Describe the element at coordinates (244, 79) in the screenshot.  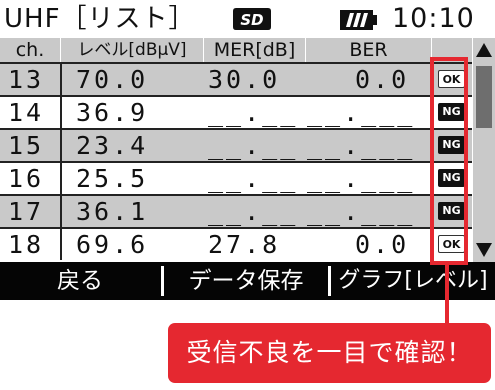
I see `mer-cell: 30.0` at that location.